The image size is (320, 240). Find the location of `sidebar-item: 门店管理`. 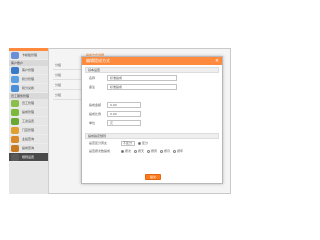

sidebar-item: 门店管理 is located at coordinates (28, 130).